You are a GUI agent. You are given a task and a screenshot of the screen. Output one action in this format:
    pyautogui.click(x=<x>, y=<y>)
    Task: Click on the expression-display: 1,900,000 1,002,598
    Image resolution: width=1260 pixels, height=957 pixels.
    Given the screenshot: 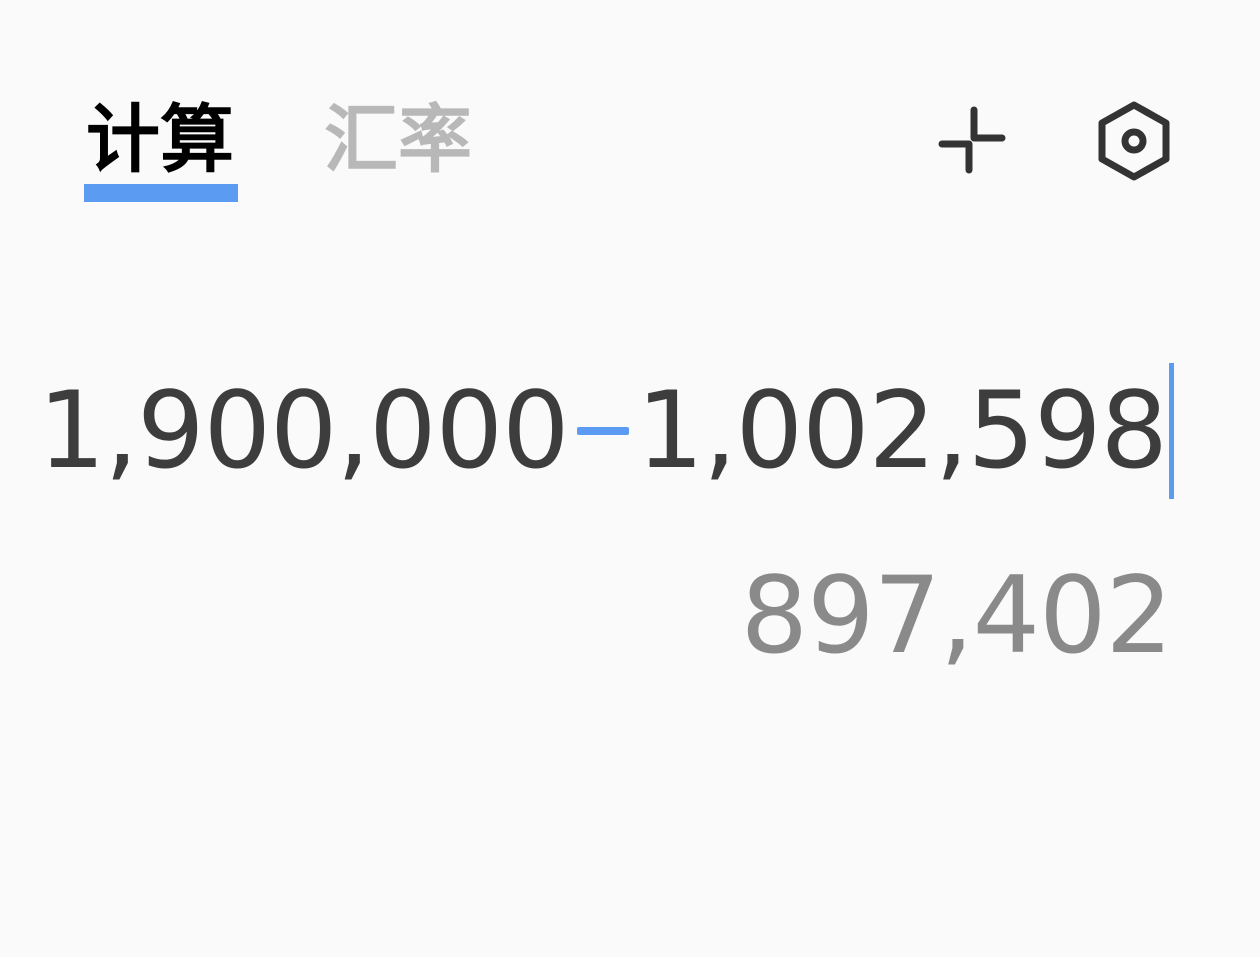 What is the action you would take?
    pyautogui.click(x=606, y=431)
    